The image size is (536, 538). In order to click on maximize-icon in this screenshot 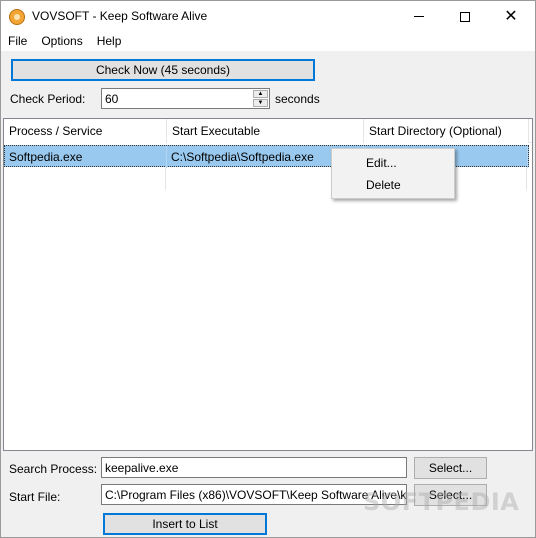, I will do `click(465, 16)`.